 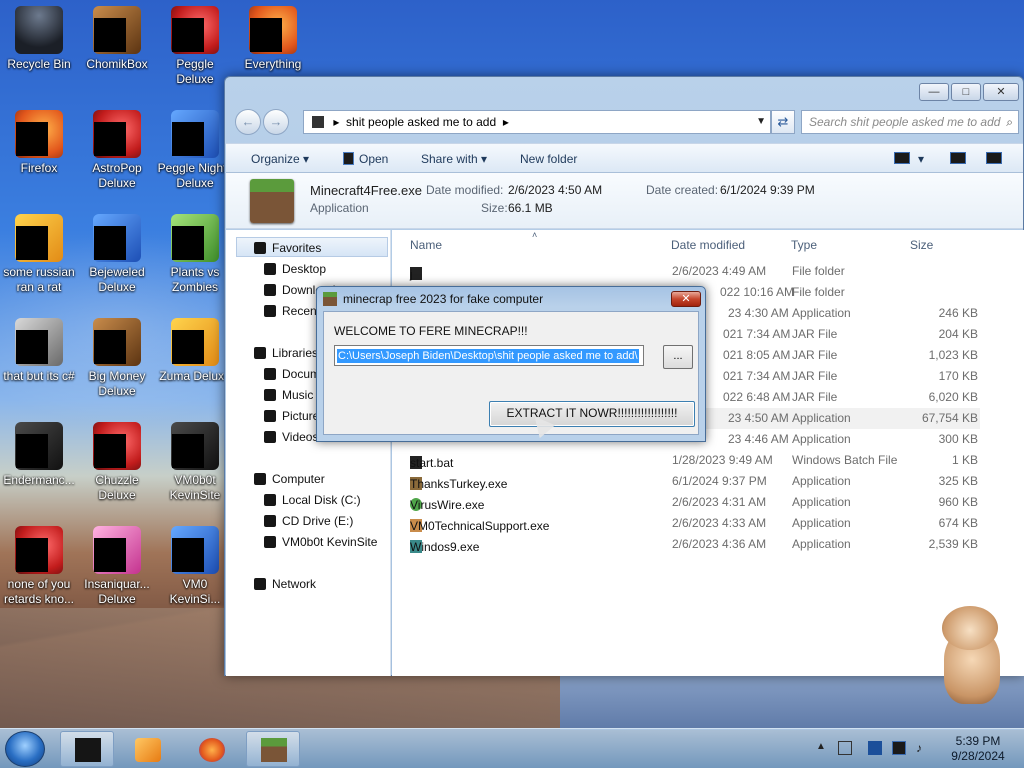 What do you see at coordinates (276, 122) in the screenshot?
I see `forward-button: →` at bounding box center [276, 122].